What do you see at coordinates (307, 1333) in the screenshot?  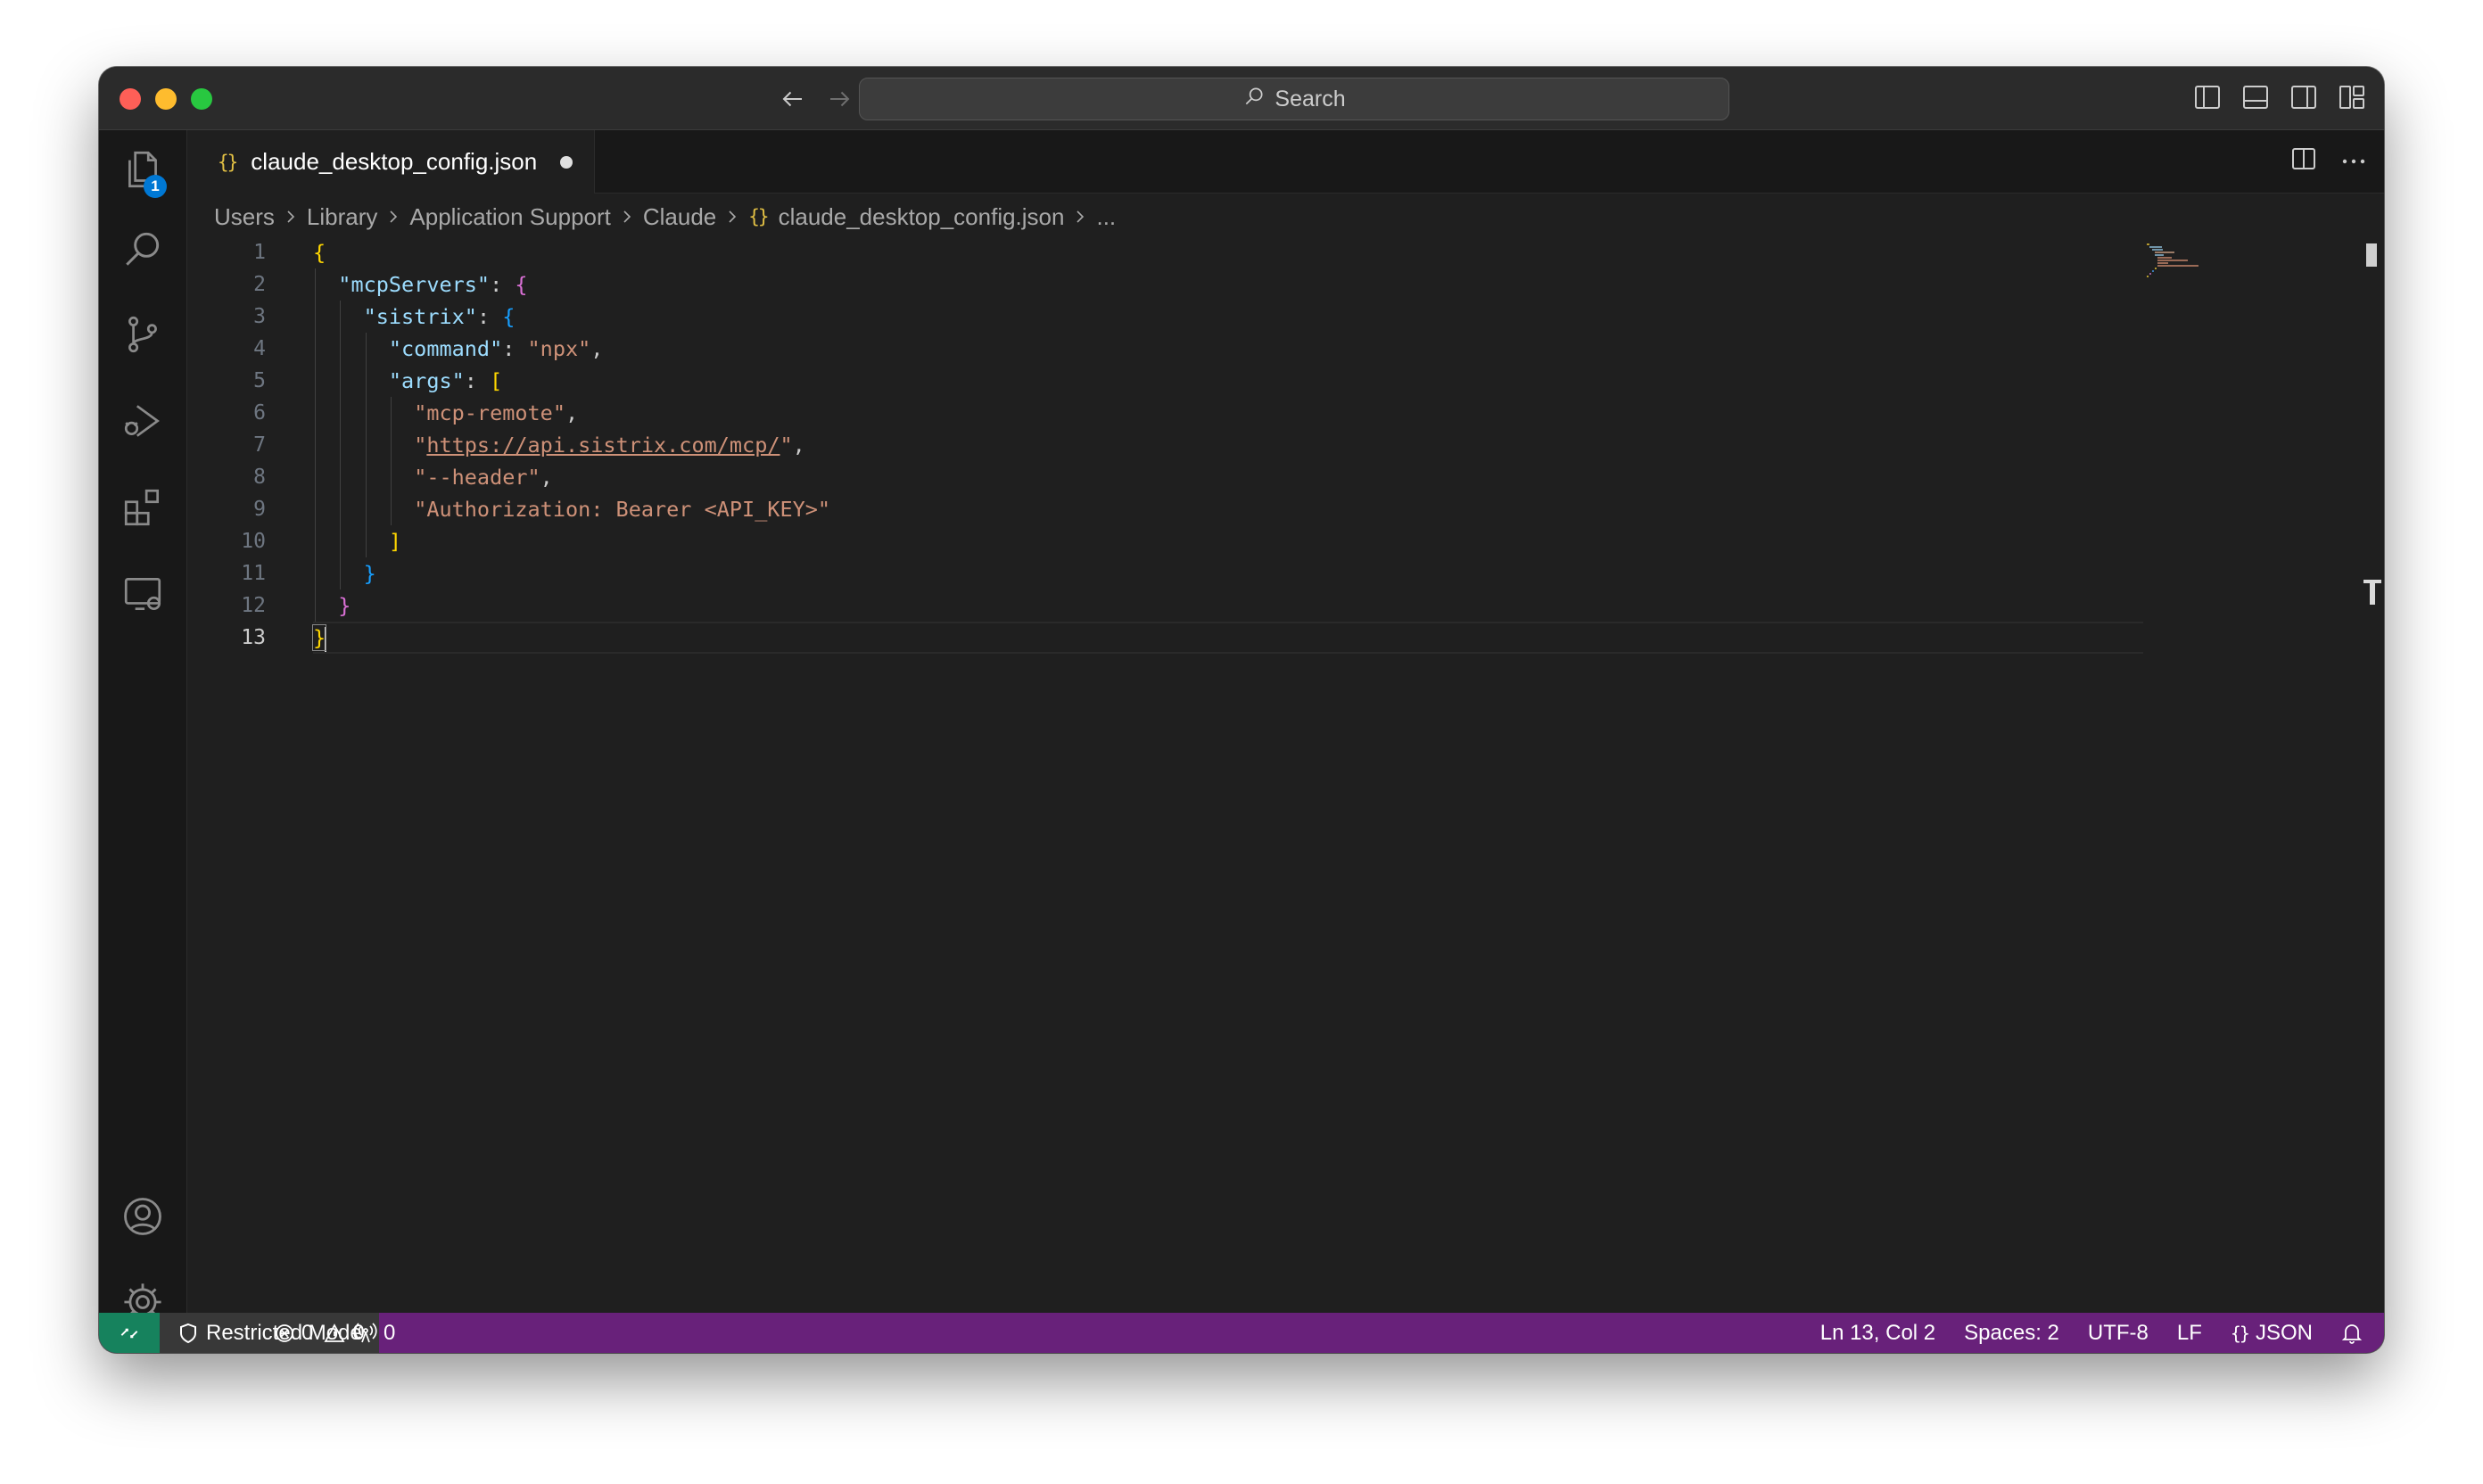 I see `error-count: 0` at bounding box center [307, 1333].